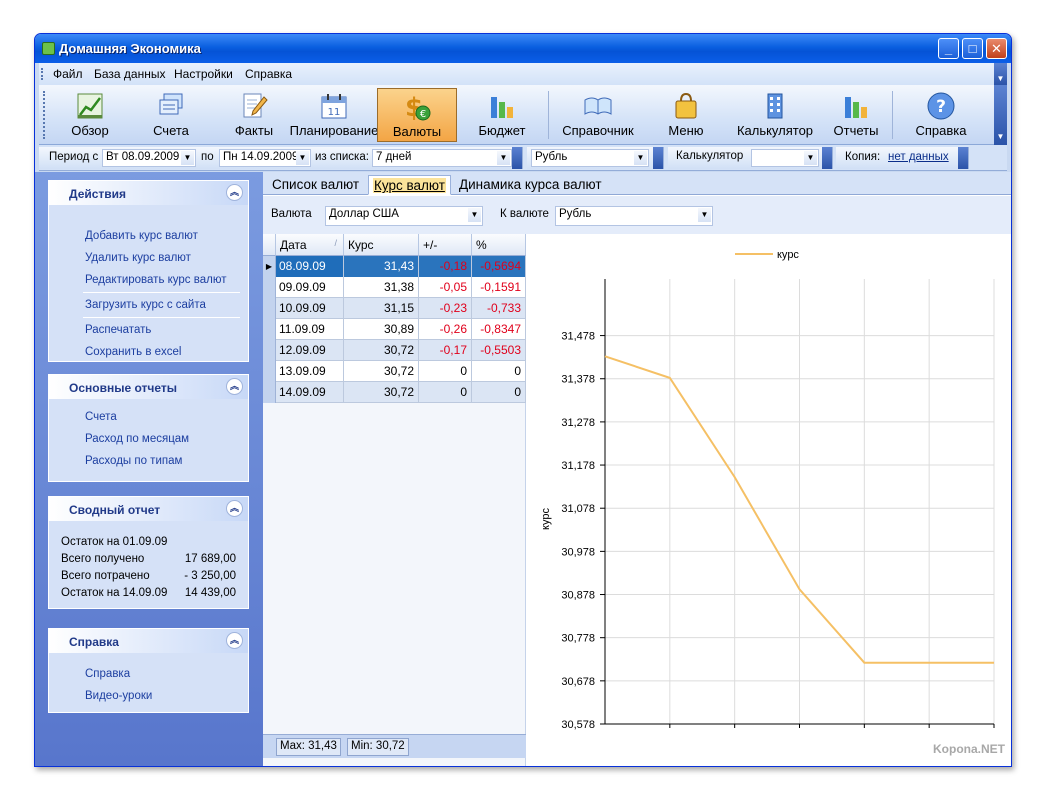 This screenshot has width=1044, height=799. I want to click on cell-percent: -0,1591, so click(499, 287).